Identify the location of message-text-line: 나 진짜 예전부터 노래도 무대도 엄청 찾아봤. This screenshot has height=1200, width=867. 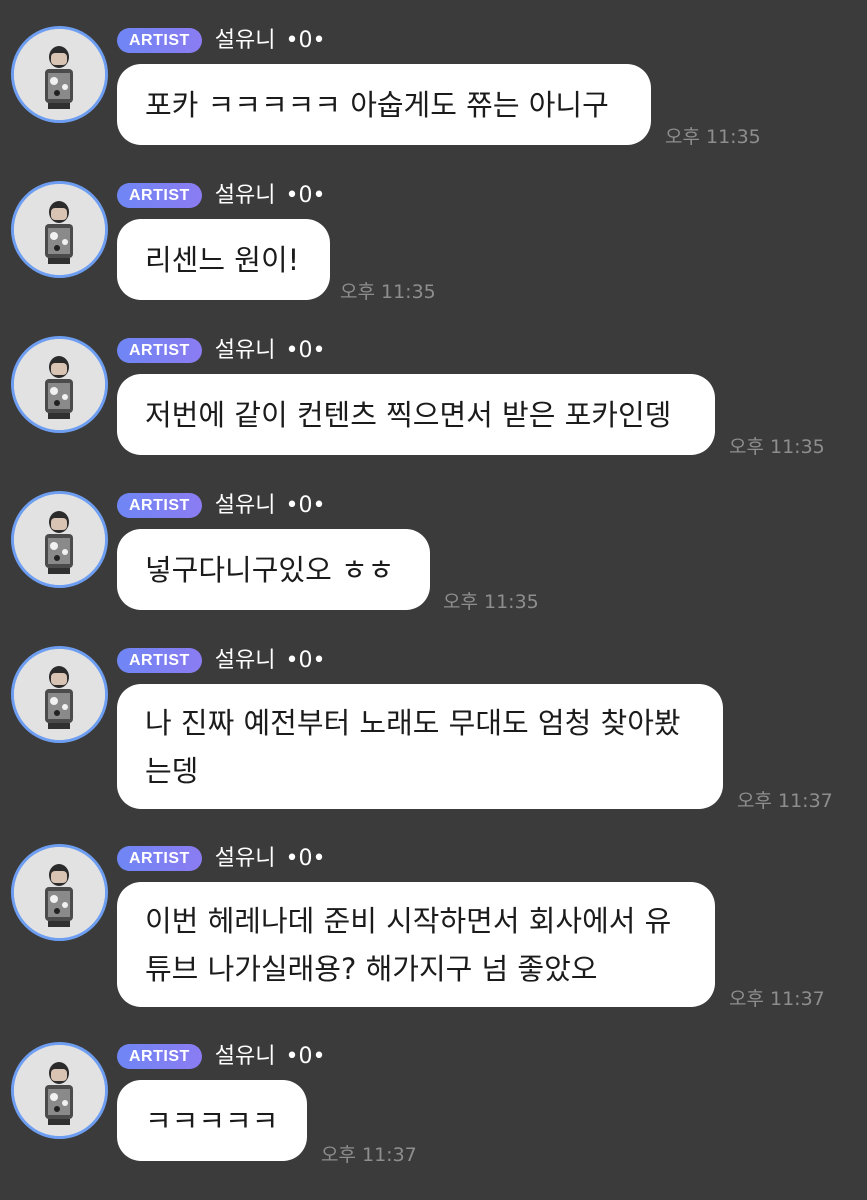
(413, 722).